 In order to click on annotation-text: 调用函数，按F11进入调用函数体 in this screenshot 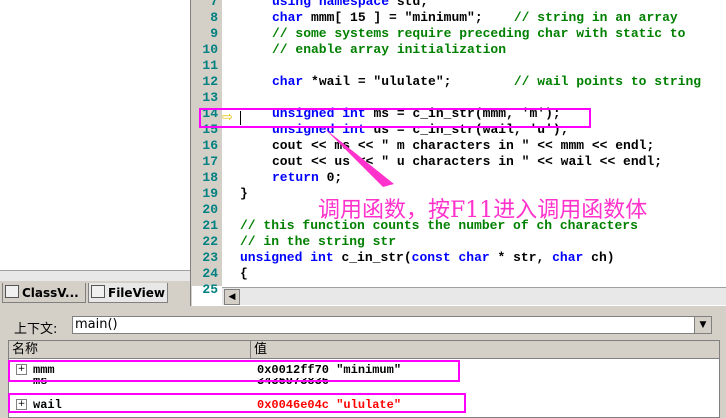, I will do `click(483, 210)`.